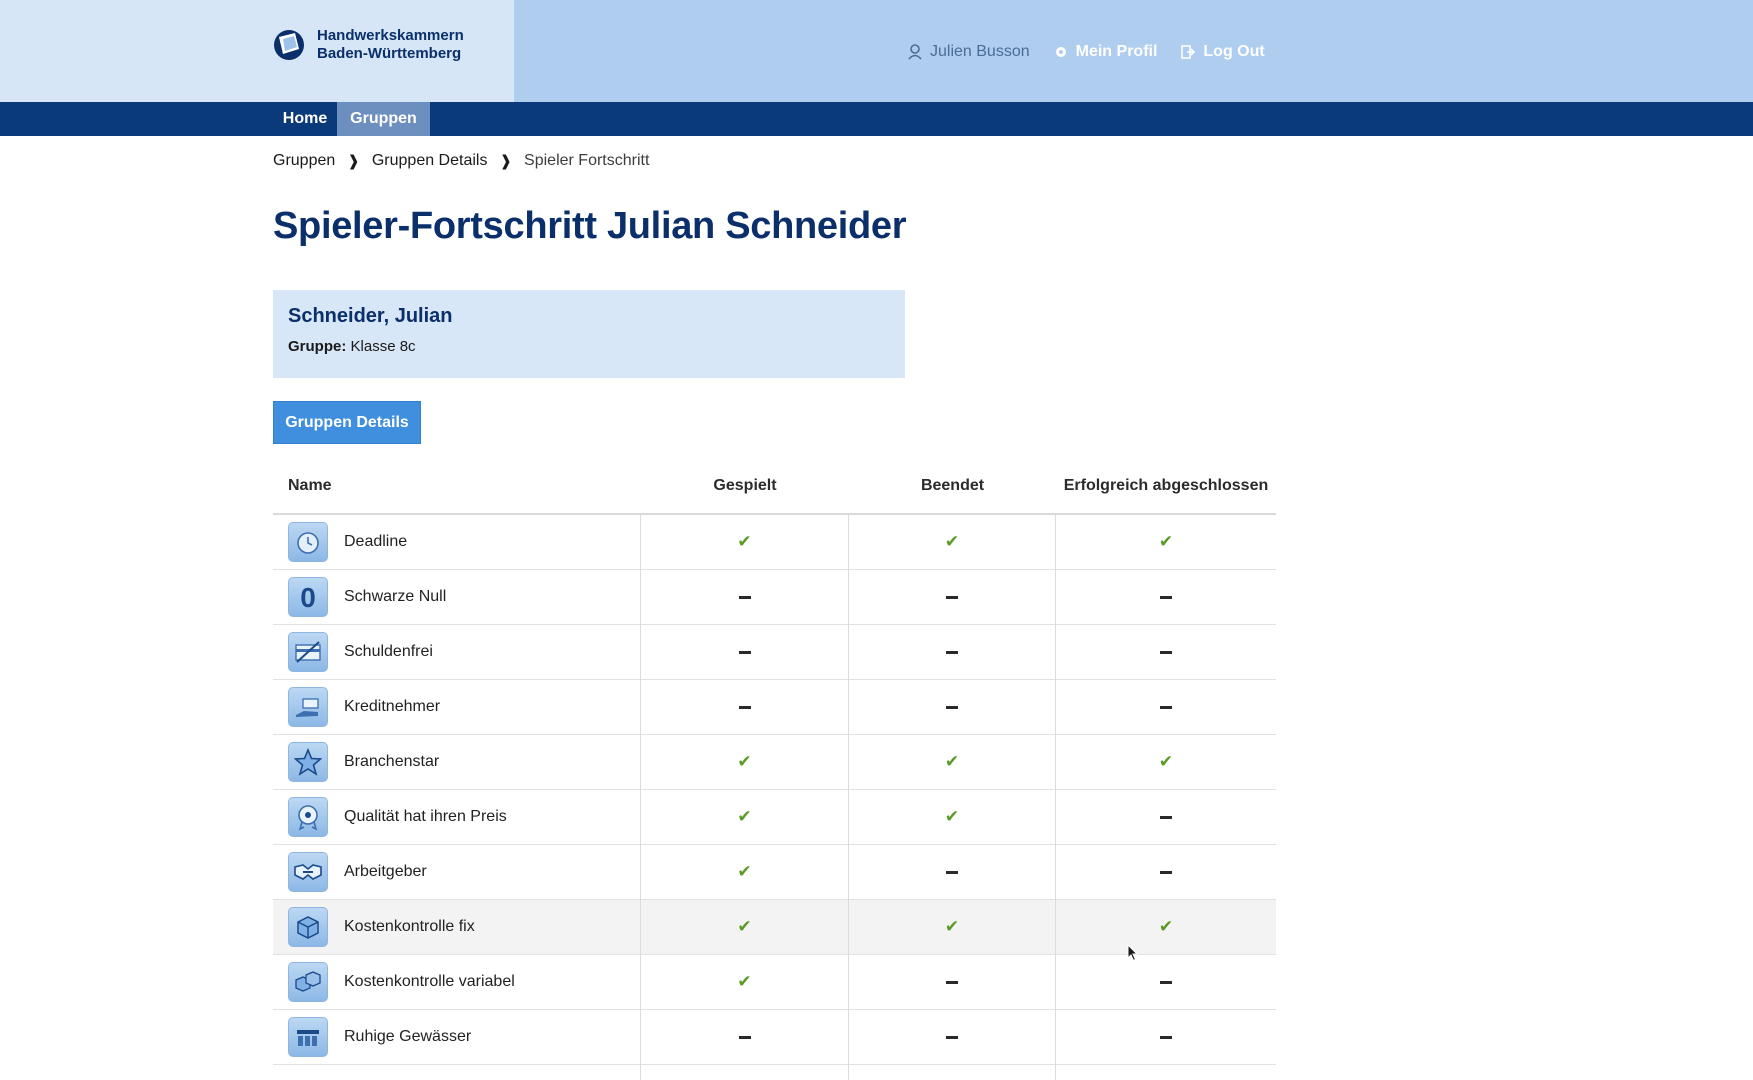 The image size is (1753, 1080). What do you see at coordinates (385, 871) in the screenshot?
I see `game-name: Arbeitgeber` at bounding box center [385, 871].